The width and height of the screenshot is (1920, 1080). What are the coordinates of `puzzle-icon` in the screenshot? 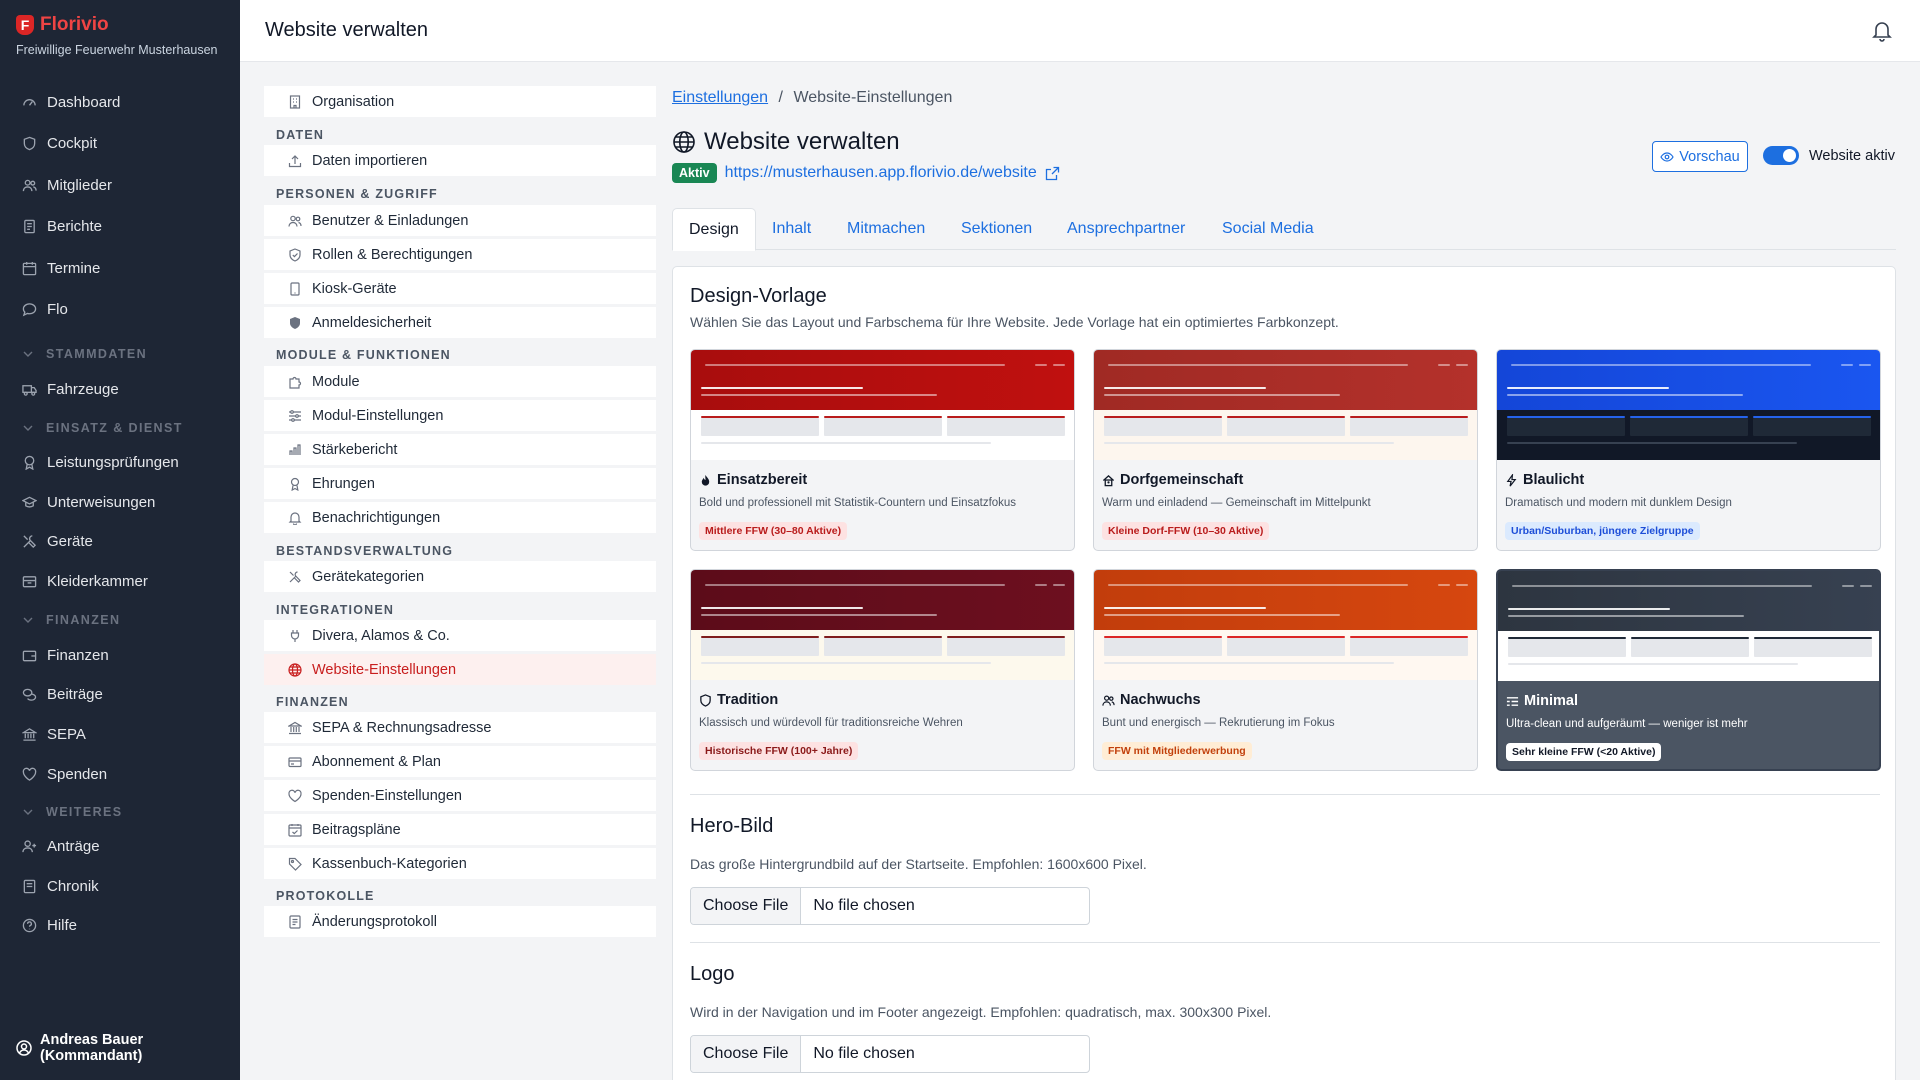 It's located at (295, 382).